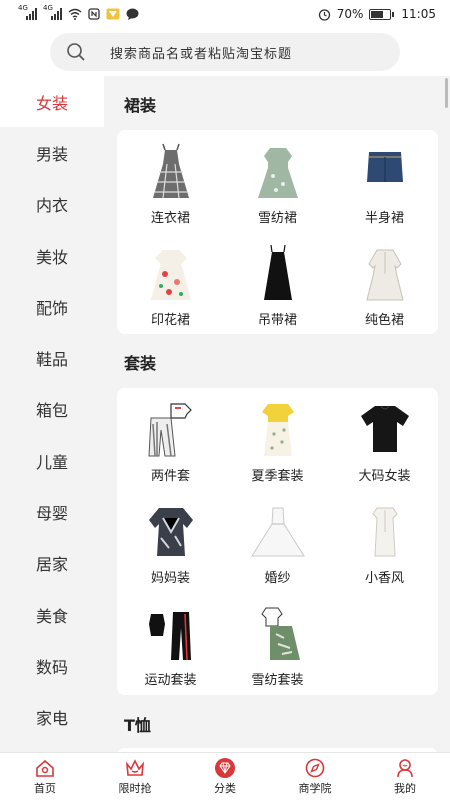 Image resolution: width=450 pixels, height=800 pixels. I want to click on nav-item: 商学院, so click(315, 776).